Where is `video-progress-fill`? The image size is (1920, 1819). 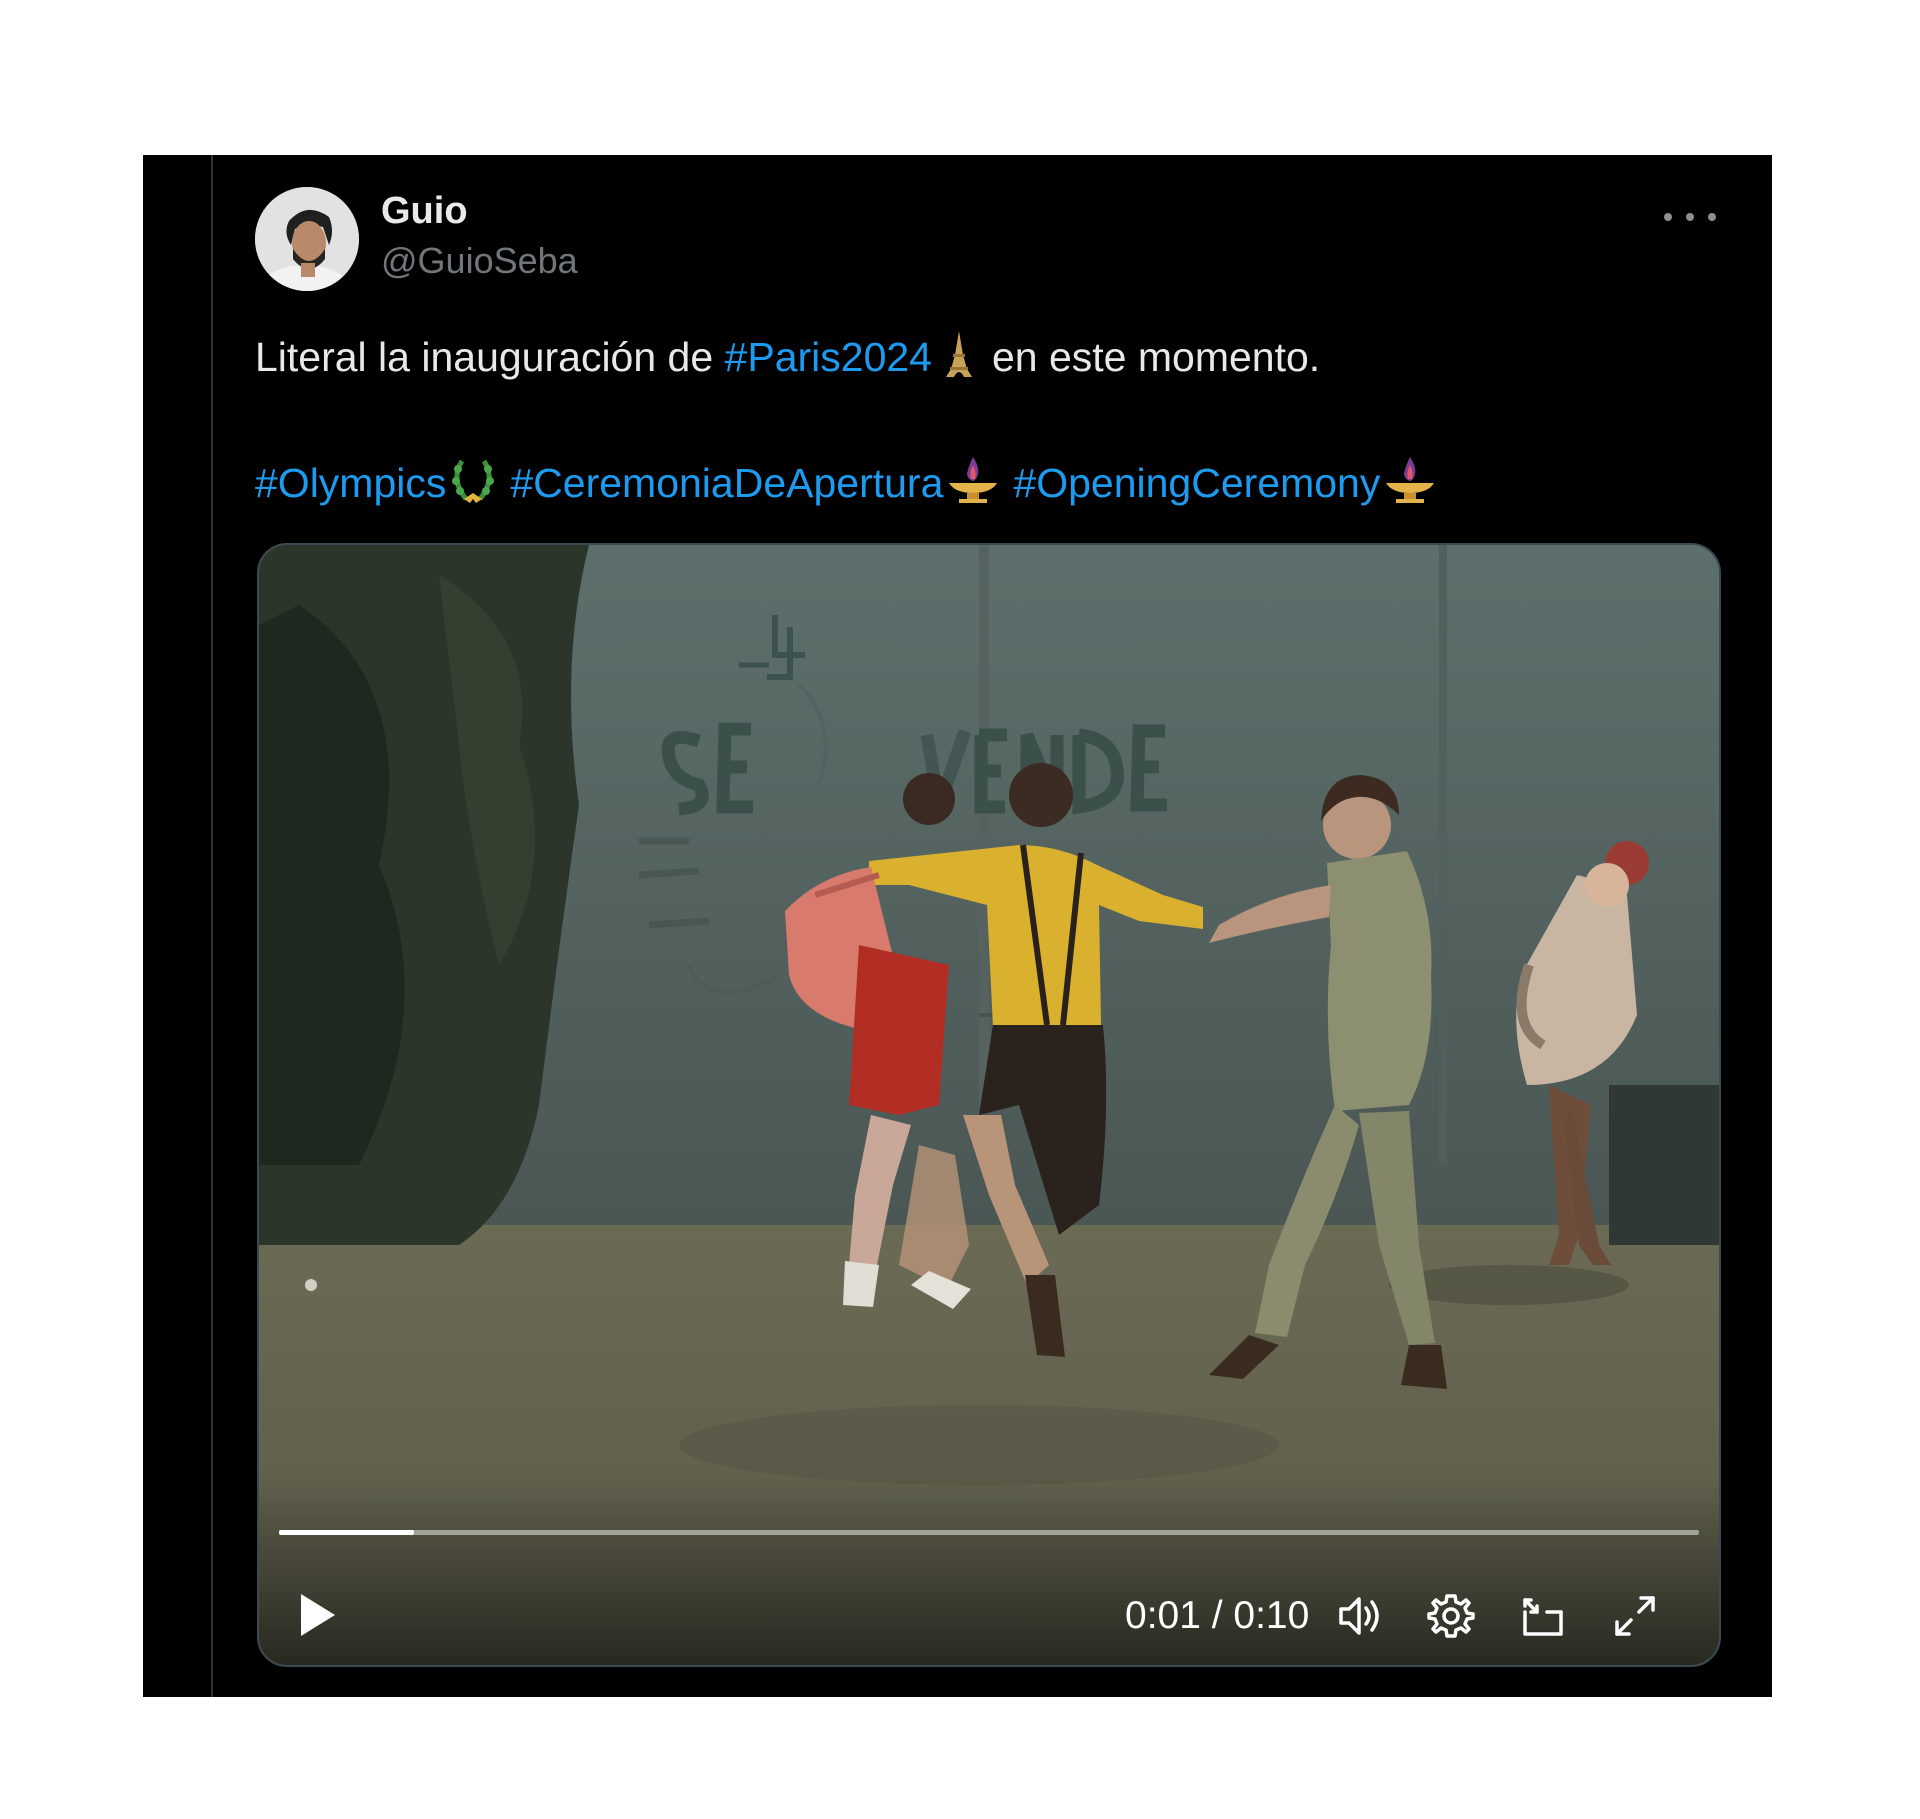 video-progress-fill is located at coordinates (346, 1532).